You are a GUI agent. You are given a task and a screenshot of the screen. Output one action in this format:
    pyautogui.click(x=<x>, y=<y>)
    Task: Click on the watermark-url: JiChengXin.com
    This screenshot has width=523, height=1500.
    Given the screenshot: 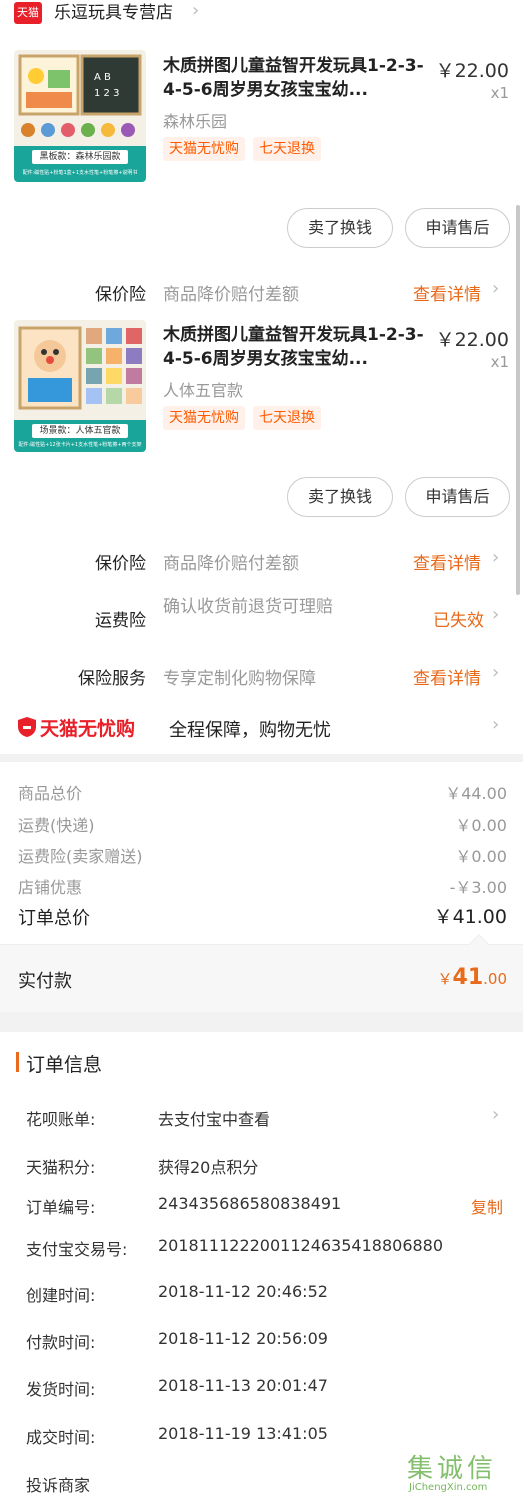 What is the action you would take?
    pyautogui.click(x=448, y=1487)
    